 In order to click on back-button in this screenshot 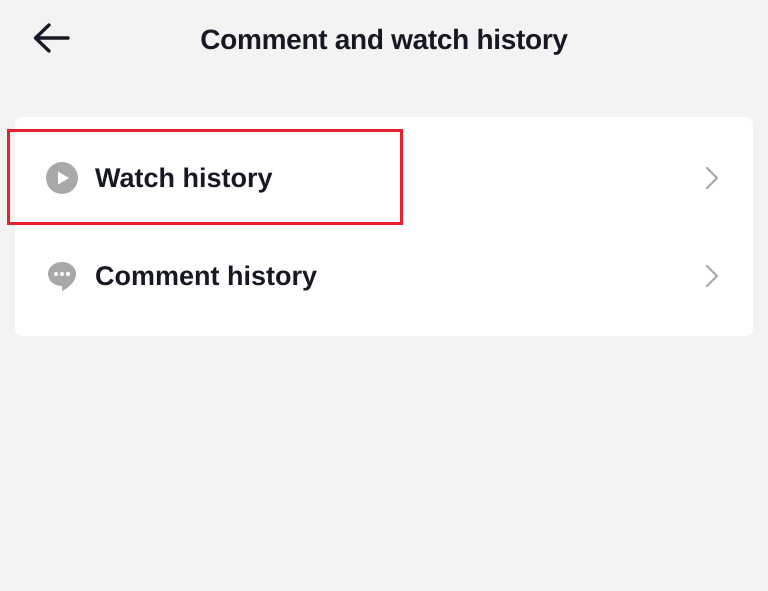, I will do `click(51, 38)`.